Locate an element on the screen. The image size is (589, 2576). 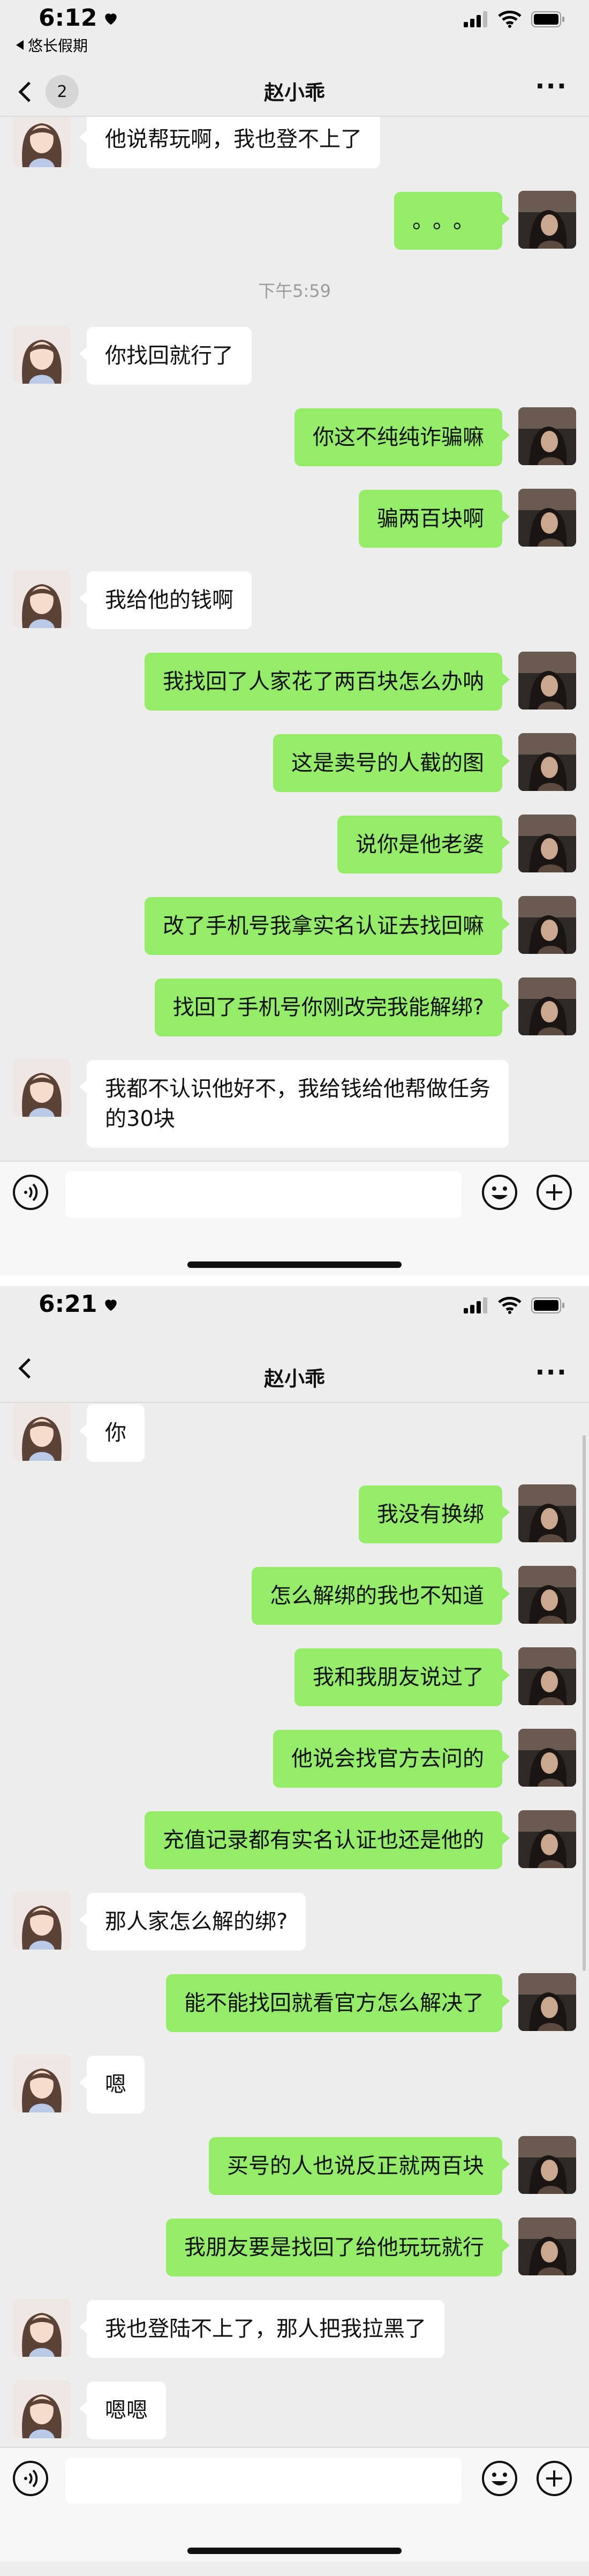
sent-message: 我朋友要是找回了给他玩玩就行 is located at coordinates (294, 2248).